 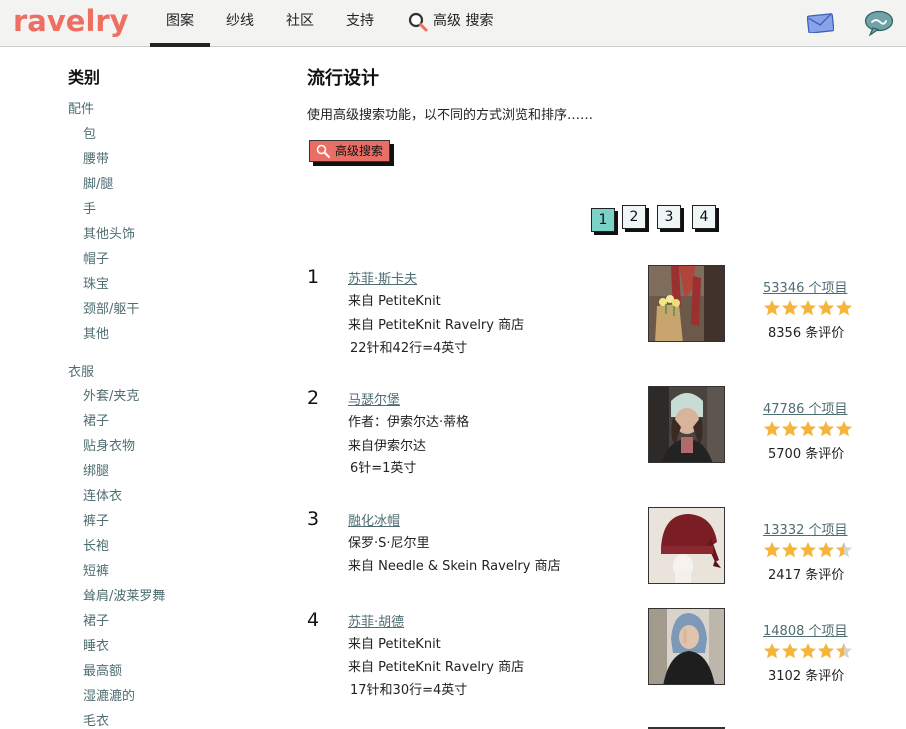 I want to click on category-item: 腰带, so click(x=96, y=157).